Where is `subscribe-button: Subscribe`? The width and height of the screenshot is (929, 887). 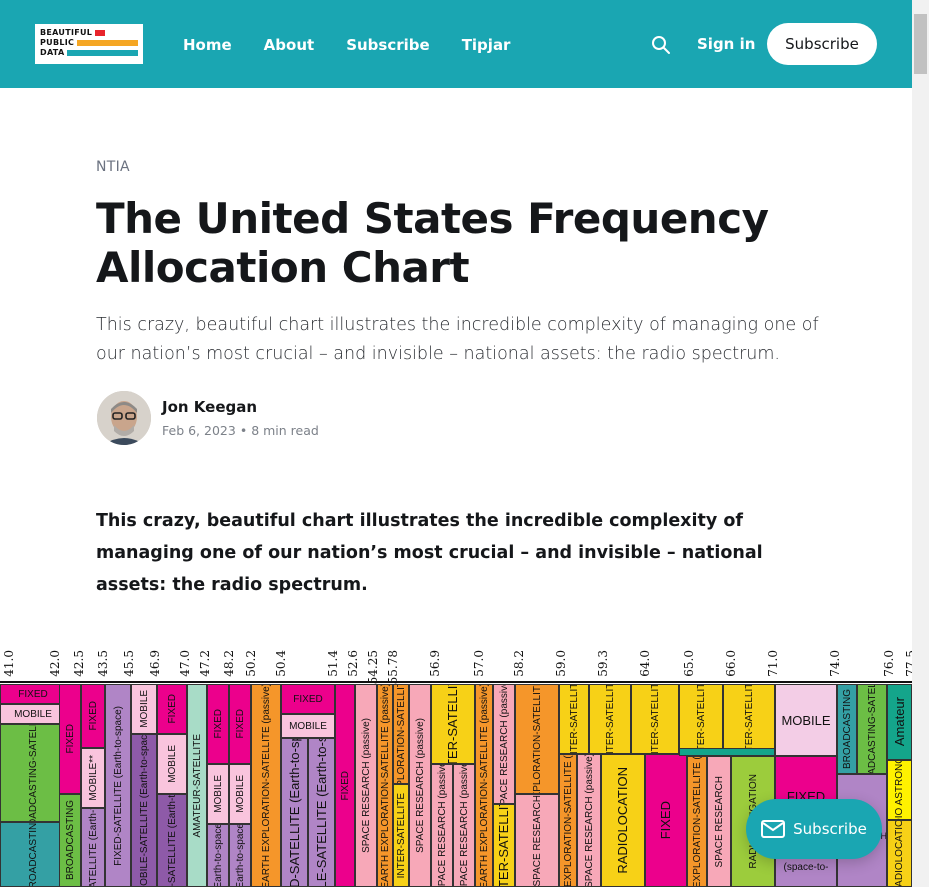 subscribe-button: Subscribe is located at coordinates (822, 44).